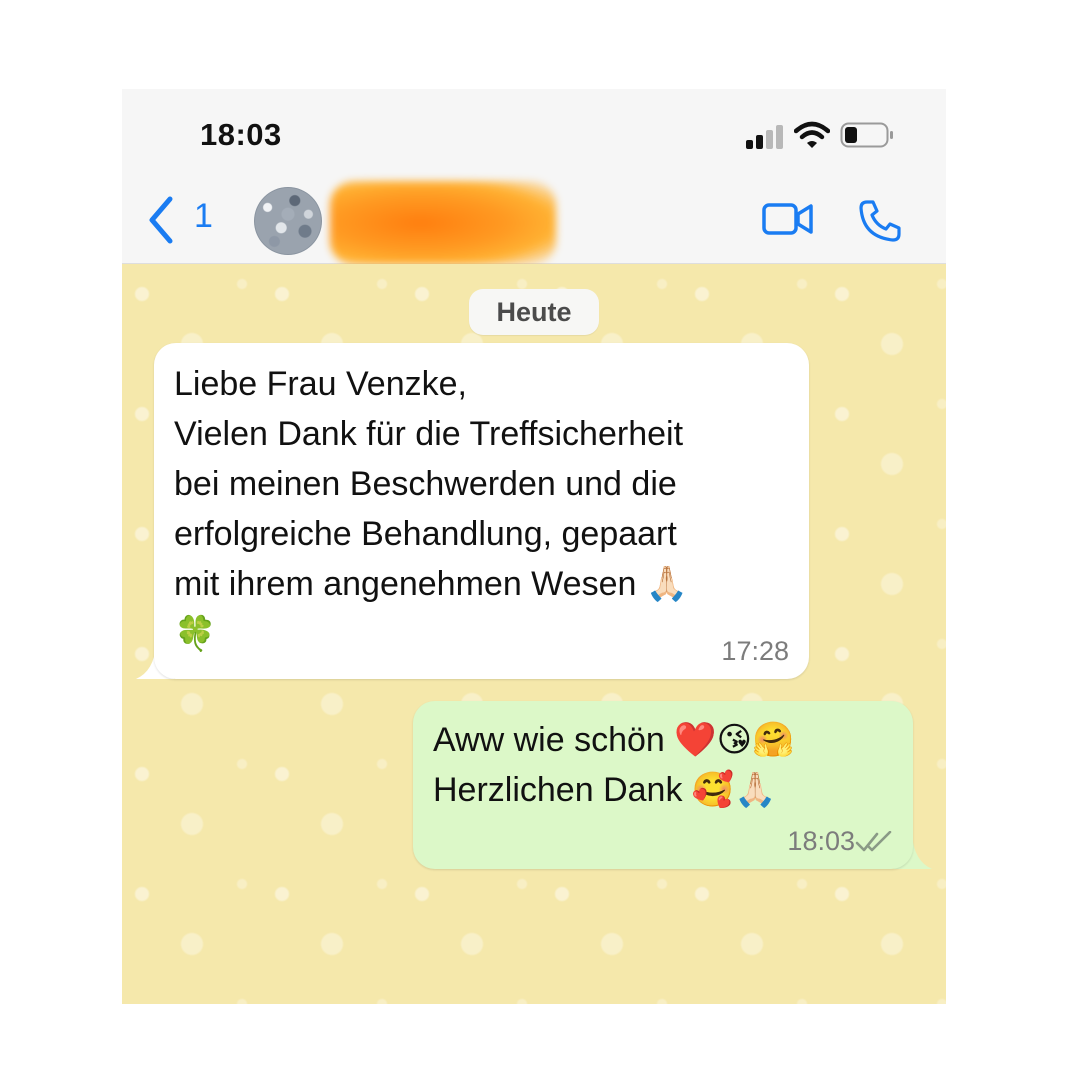 This screenshot has height=1080, width=1080. I want to click on unread-count: 1, so click(203, 216).